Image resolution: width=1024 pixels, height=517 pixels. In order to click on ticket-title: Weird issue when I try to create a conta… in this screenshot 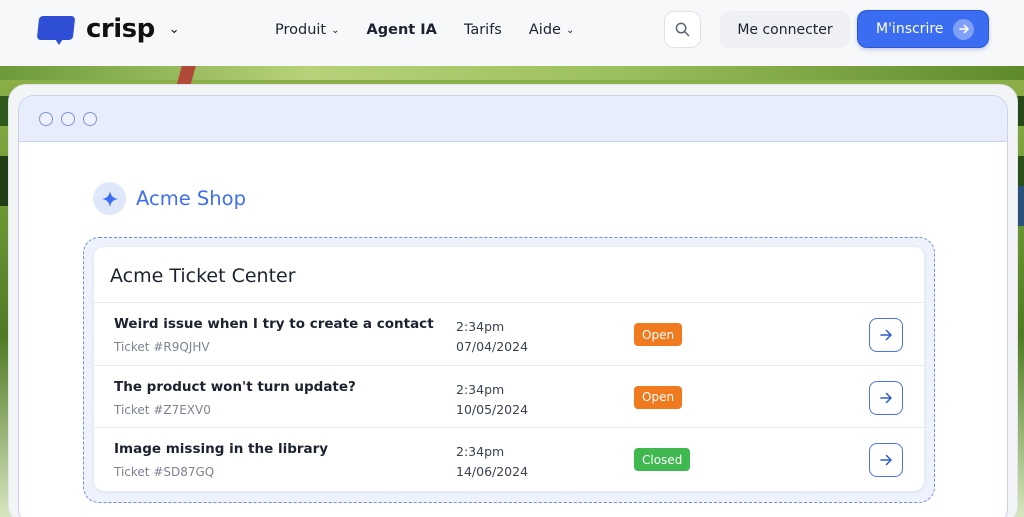, I will do `click(274, 324)`.